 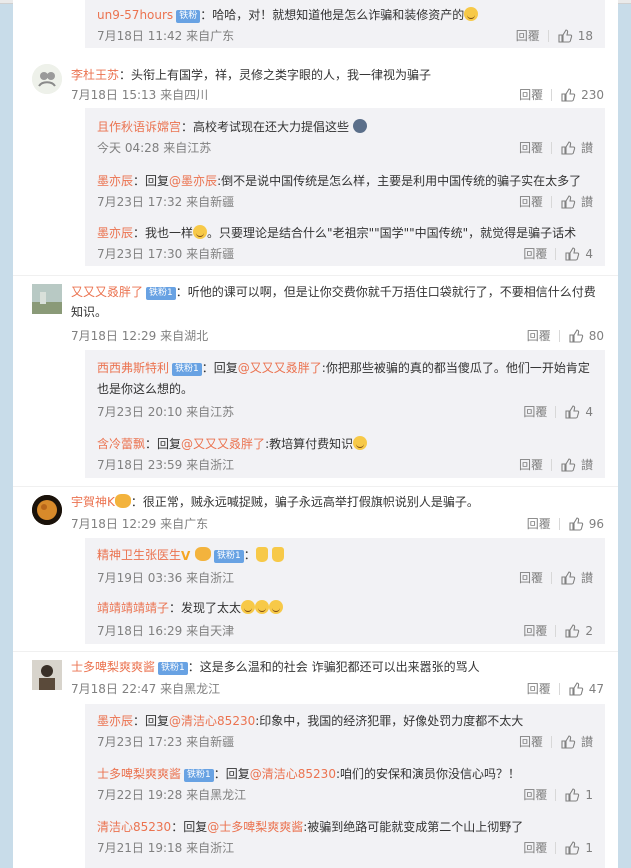 What do you see at coordinates (399, 181) in the screenshot?
I see `reply-text: :倒不是说中国传统是怎么样，主要是利用中国传统的骗子实在太多了` at bounding box center [399, 181].